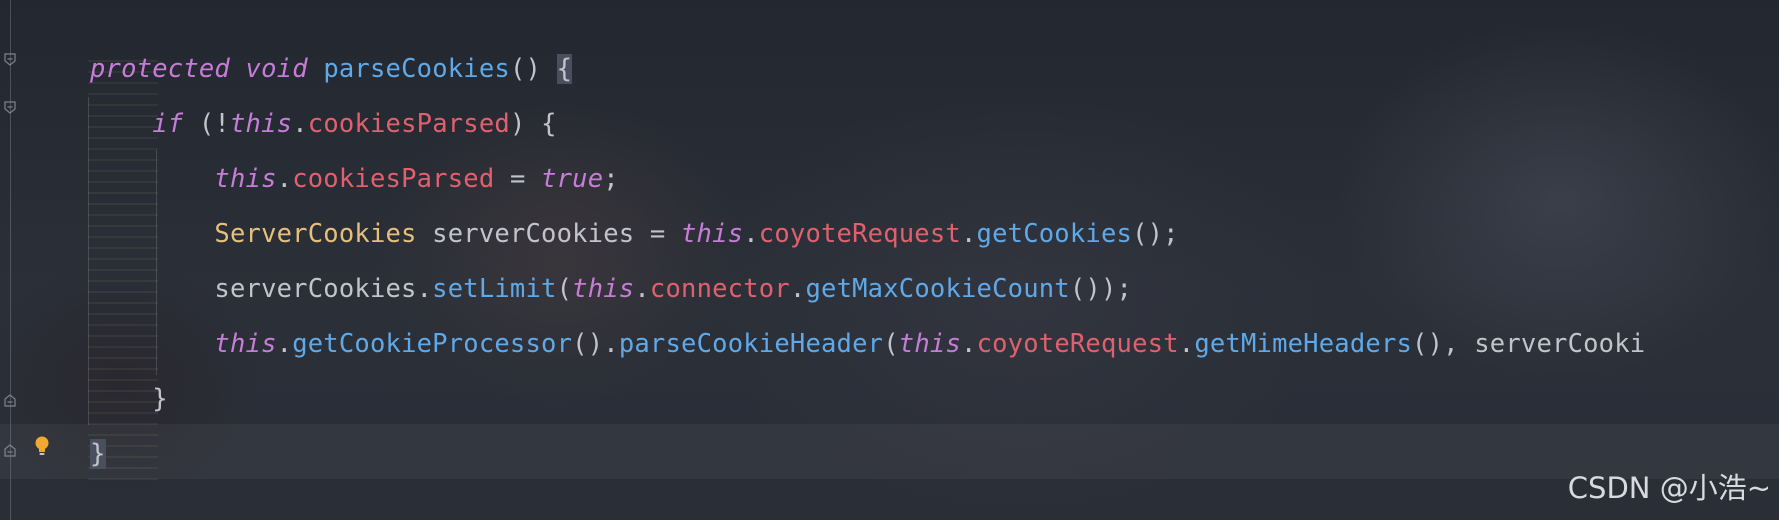 The height and width of the screenshot is (520, 1779). I want to click on gutter-line, so click(10, 260).